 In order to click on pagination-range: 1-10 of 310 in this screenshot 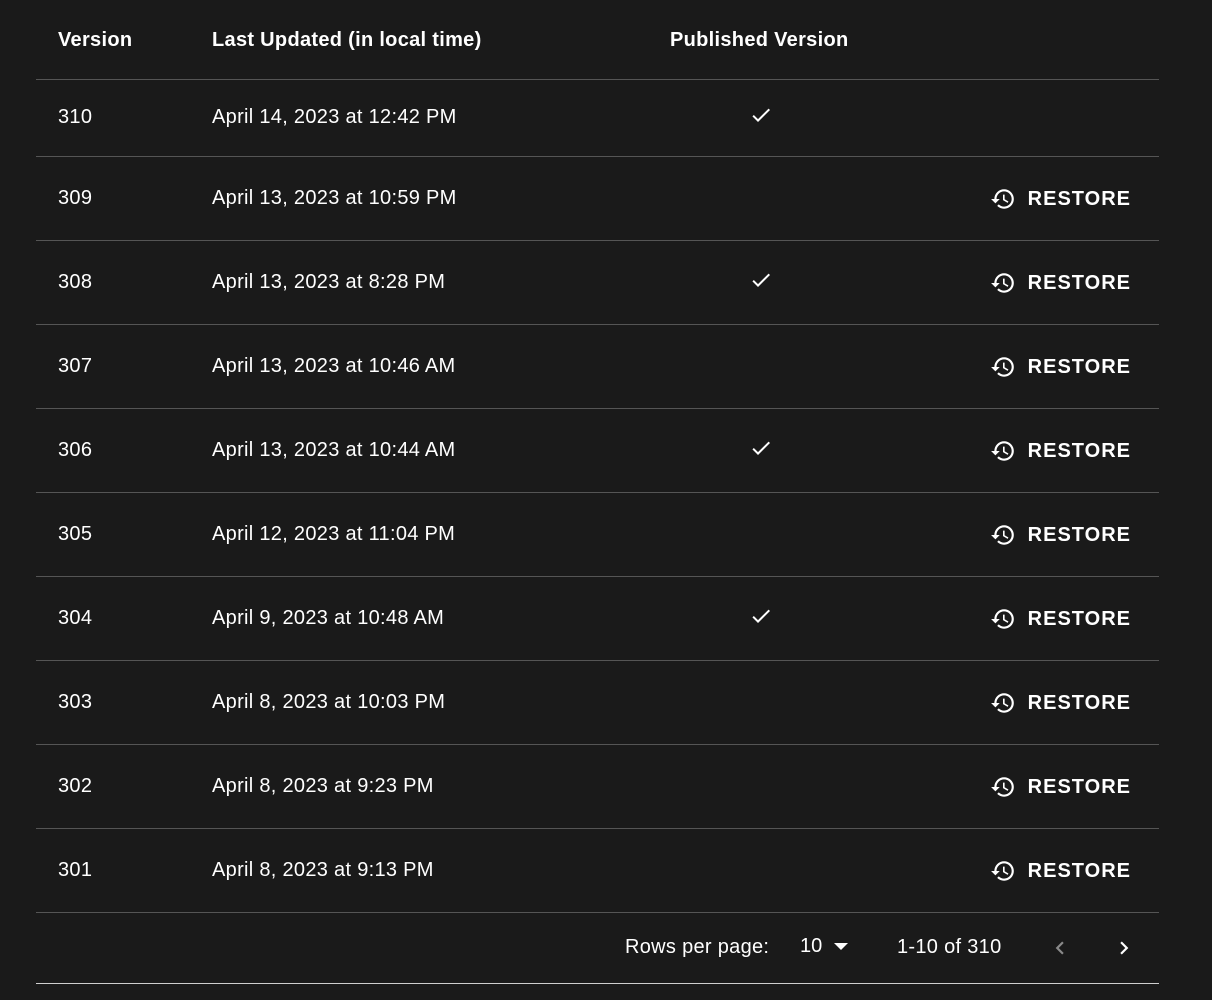, I will do `click(949, 947)`.